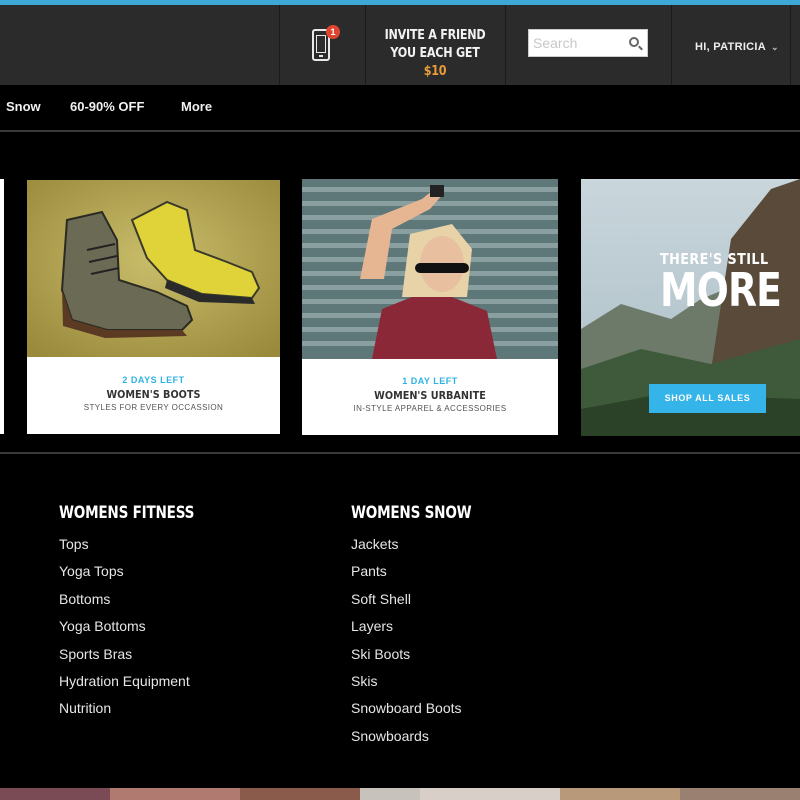  What do you see at coordinates (707, 398) in the screenshot?
I see `shop-all-sales-button: SHOP ALL SALES` at bounding box center [707, 398].